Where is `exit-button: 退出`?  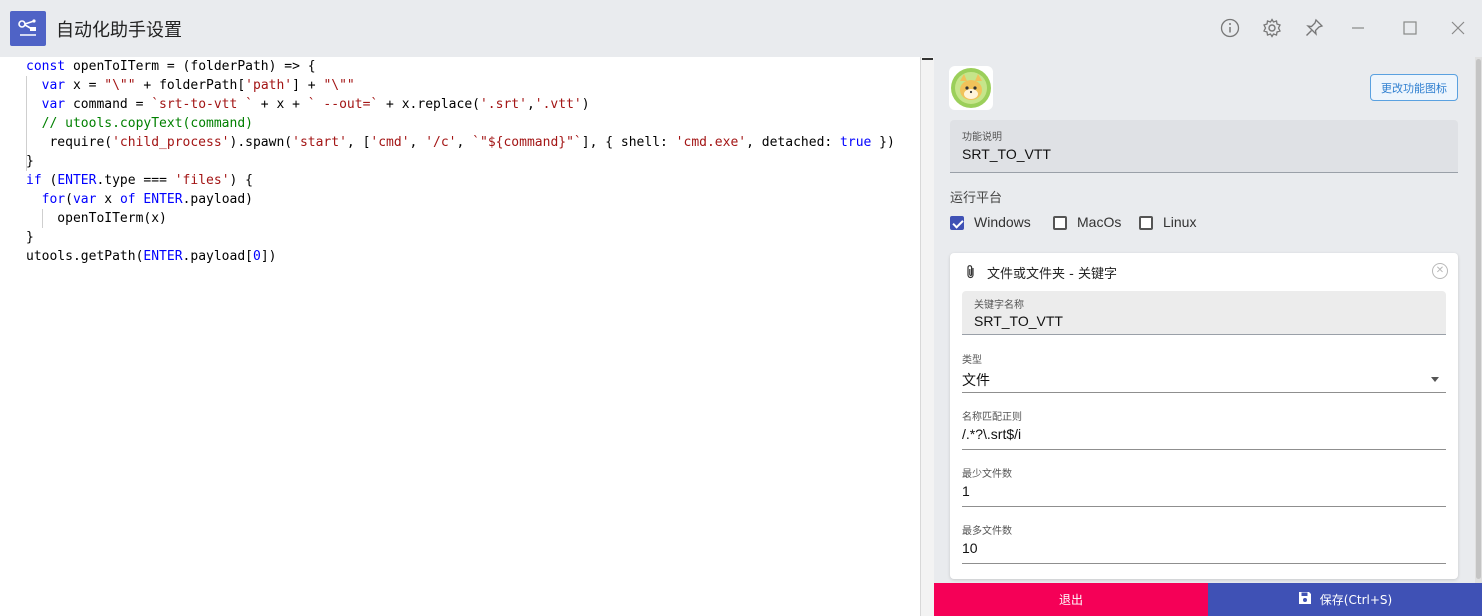
exit-button: 退出 is located at coordinates (1071, 599).